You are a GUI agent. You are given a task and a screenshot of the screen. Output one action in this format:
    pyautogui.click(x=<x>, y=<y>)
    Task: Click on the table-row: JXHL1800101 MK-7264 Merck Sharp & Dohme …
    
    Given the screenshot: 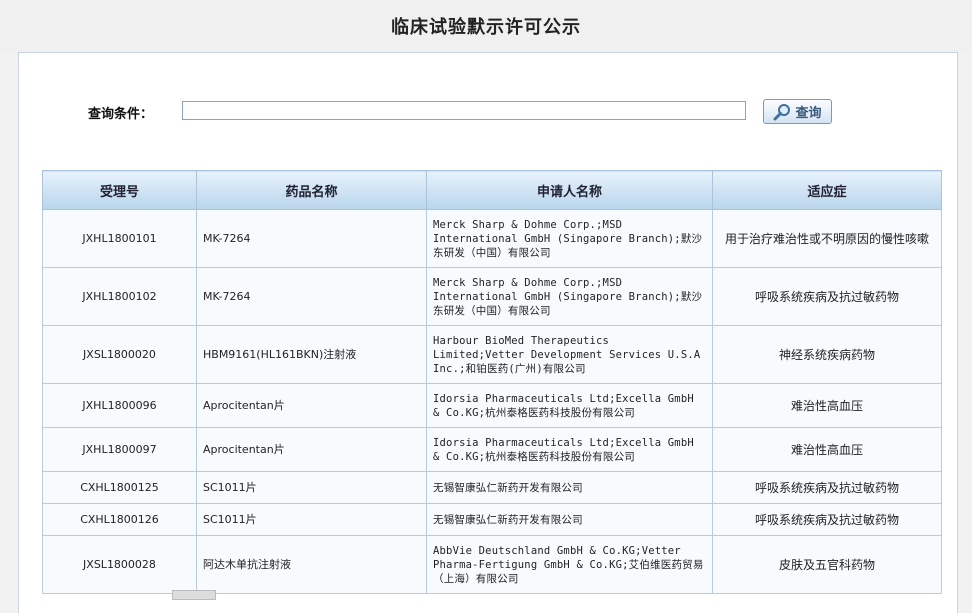 What is the action you would take?
    pyautogui.click(x=492, y=238)
    